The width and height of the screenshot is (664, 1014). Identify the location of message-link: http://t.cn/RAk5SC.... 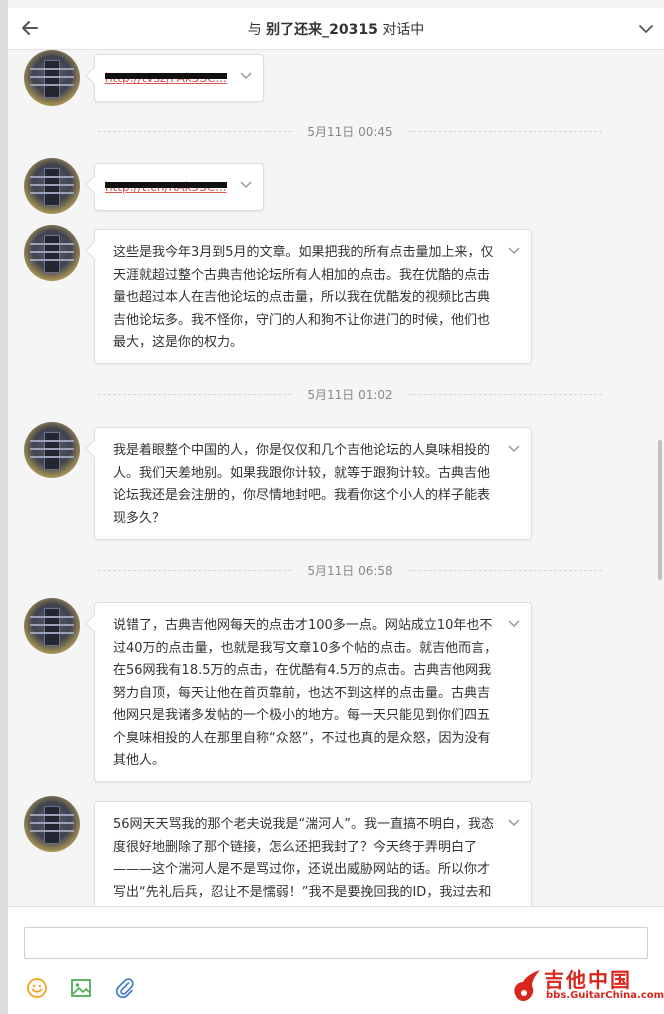
(166, 187).